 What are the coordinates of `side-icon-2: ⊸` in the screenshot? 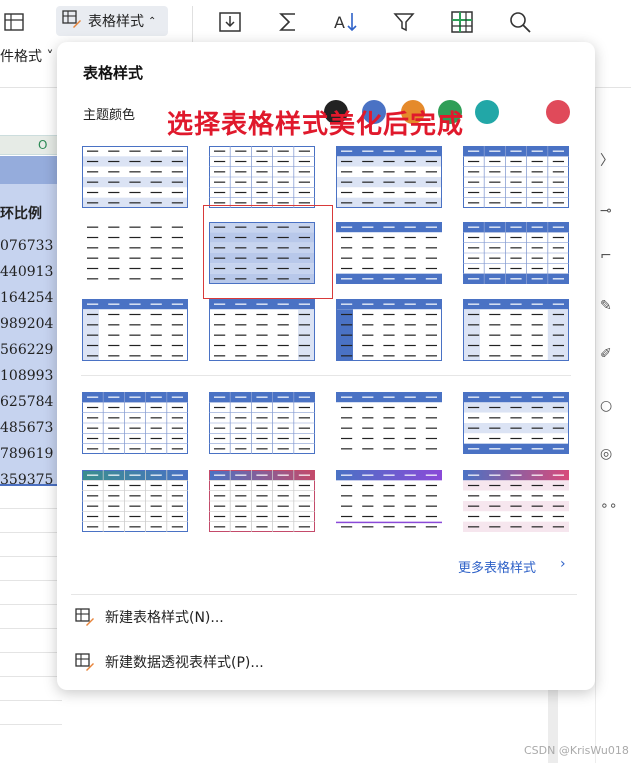 It's located at (608, 211).